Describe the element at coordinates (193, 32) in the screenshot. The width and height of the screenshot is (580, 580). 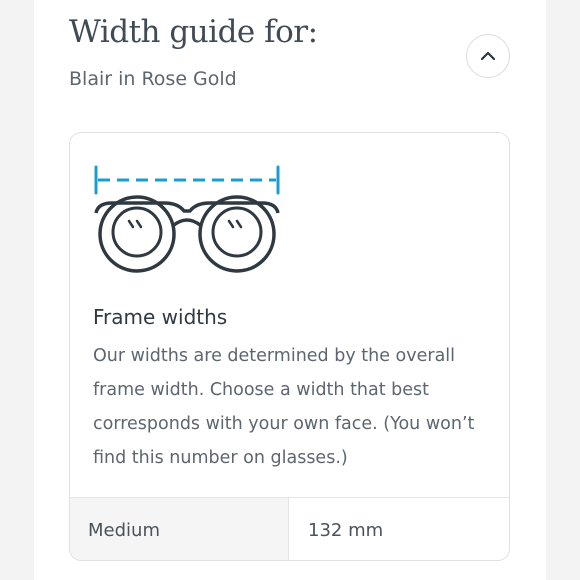
I see `page-title: Width guide for:` at that location.